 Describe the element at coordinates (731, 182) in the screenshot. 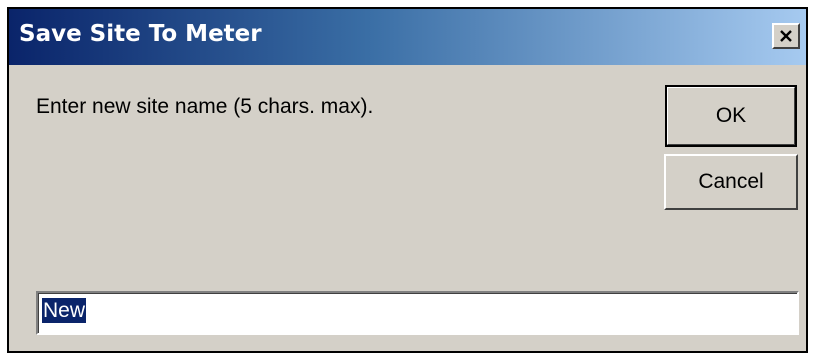

I see `cancel-button: Cancel` at that location.